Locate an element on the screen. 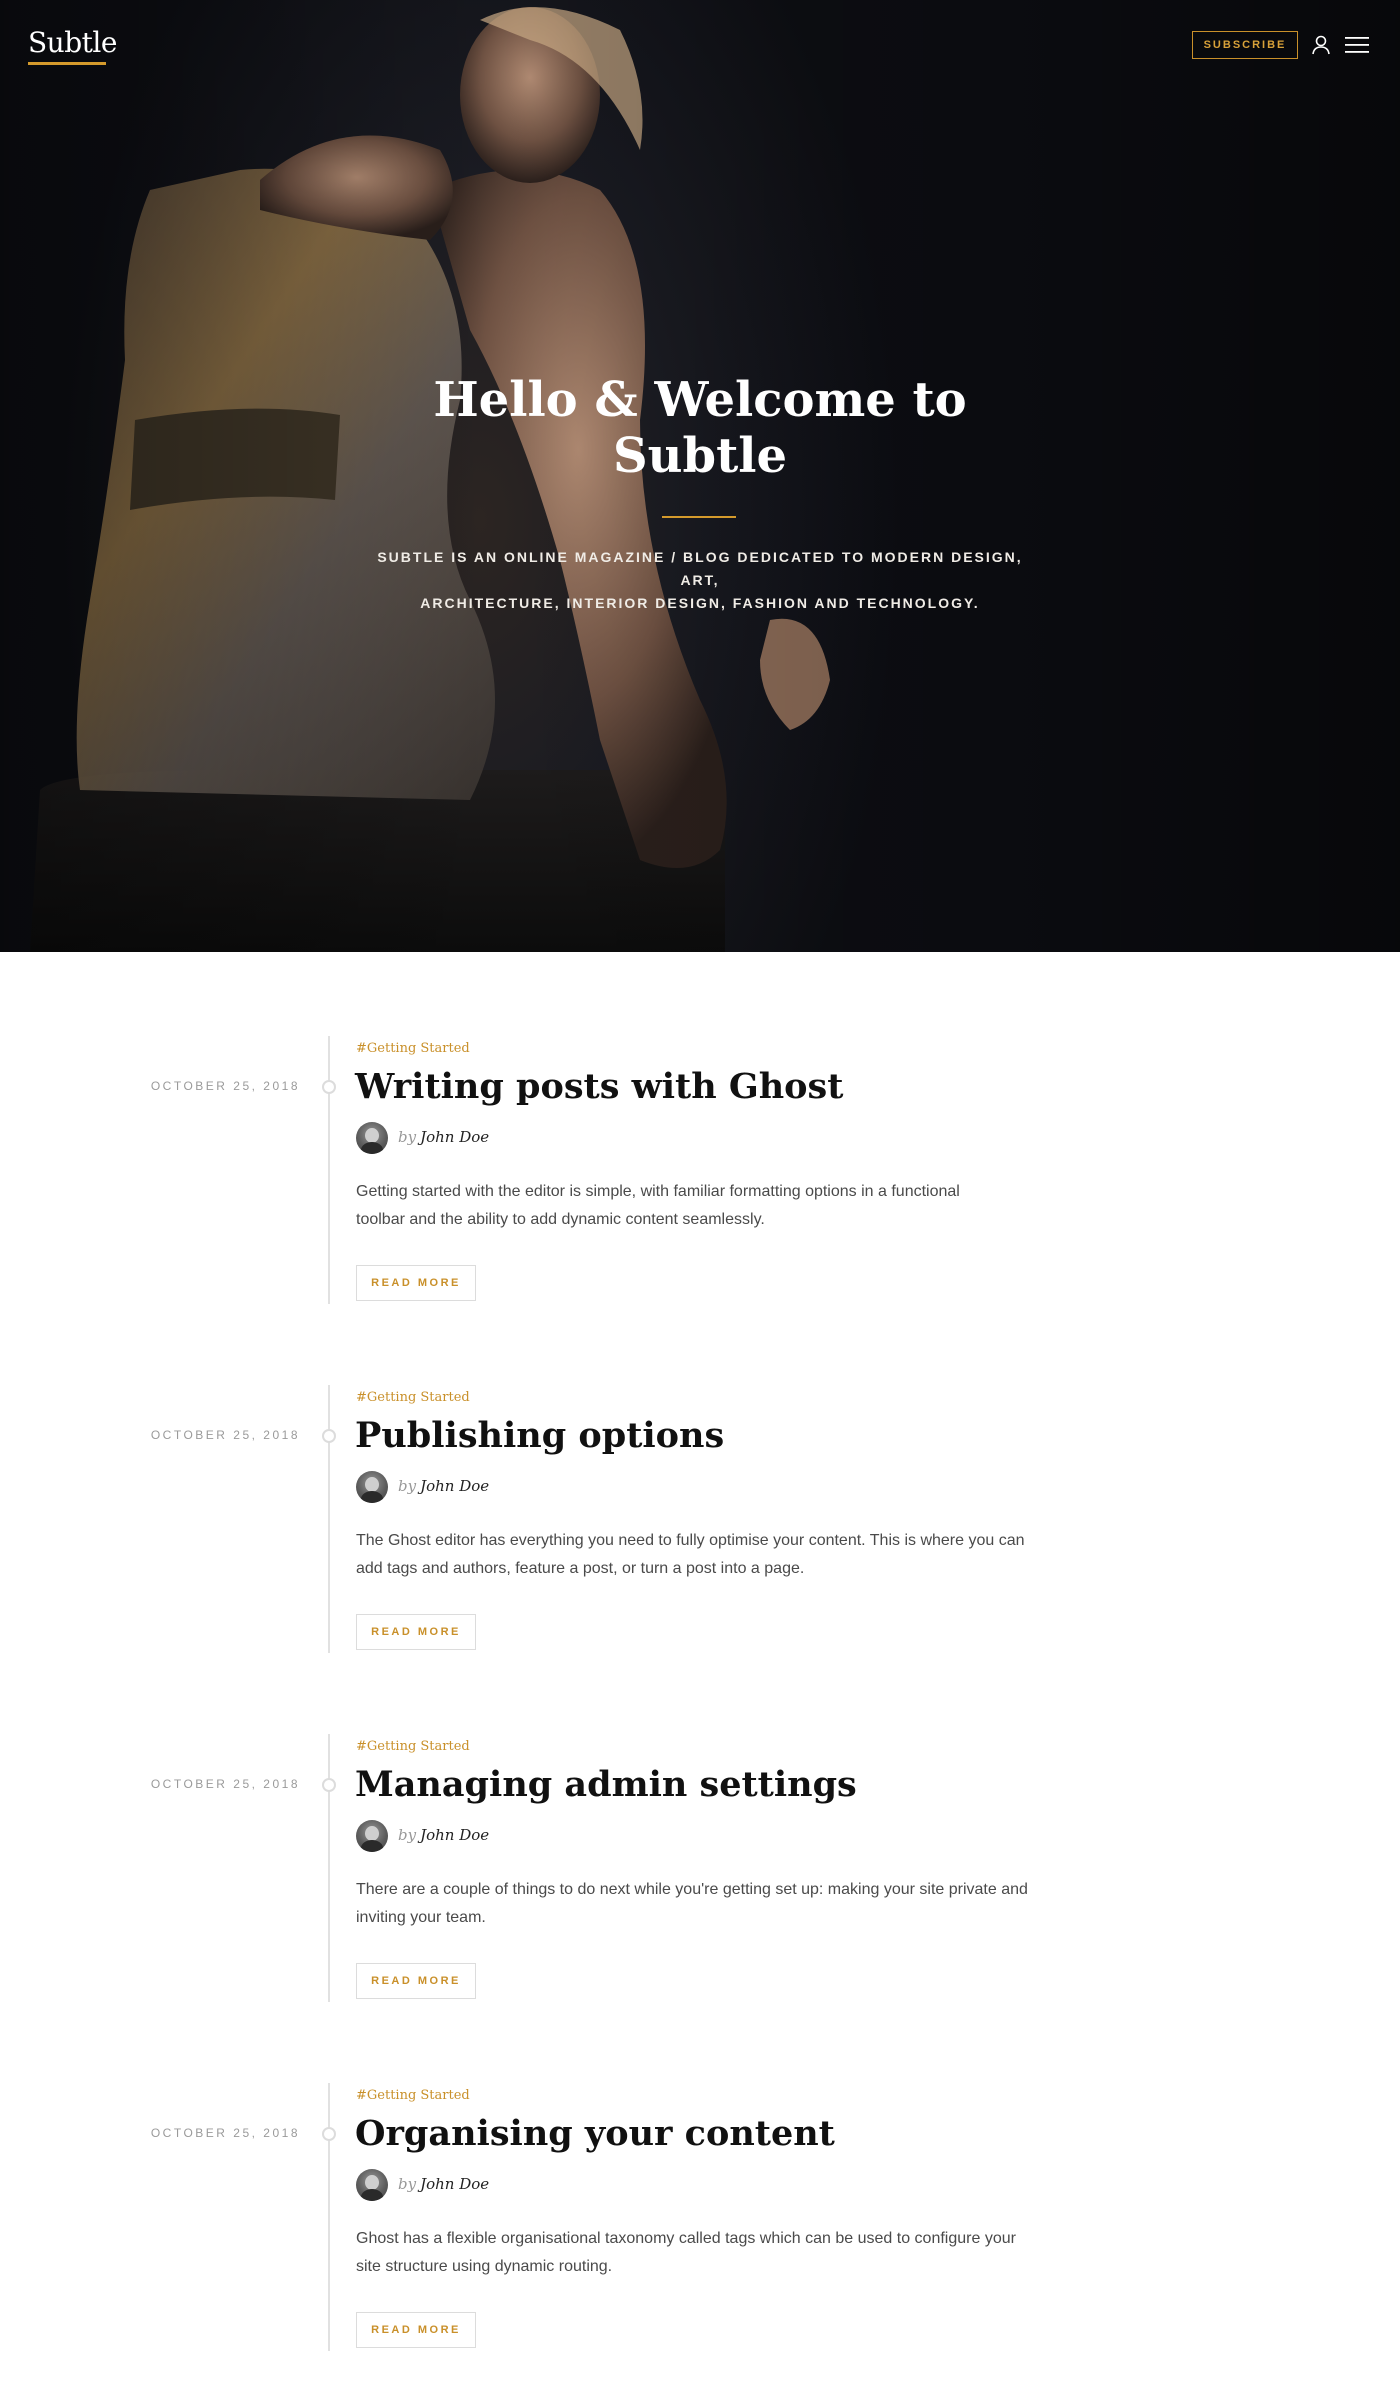 Image resolution: width=1400 pixels, height=2400 pixels. hero-divider is located at coordinates (699, 517).